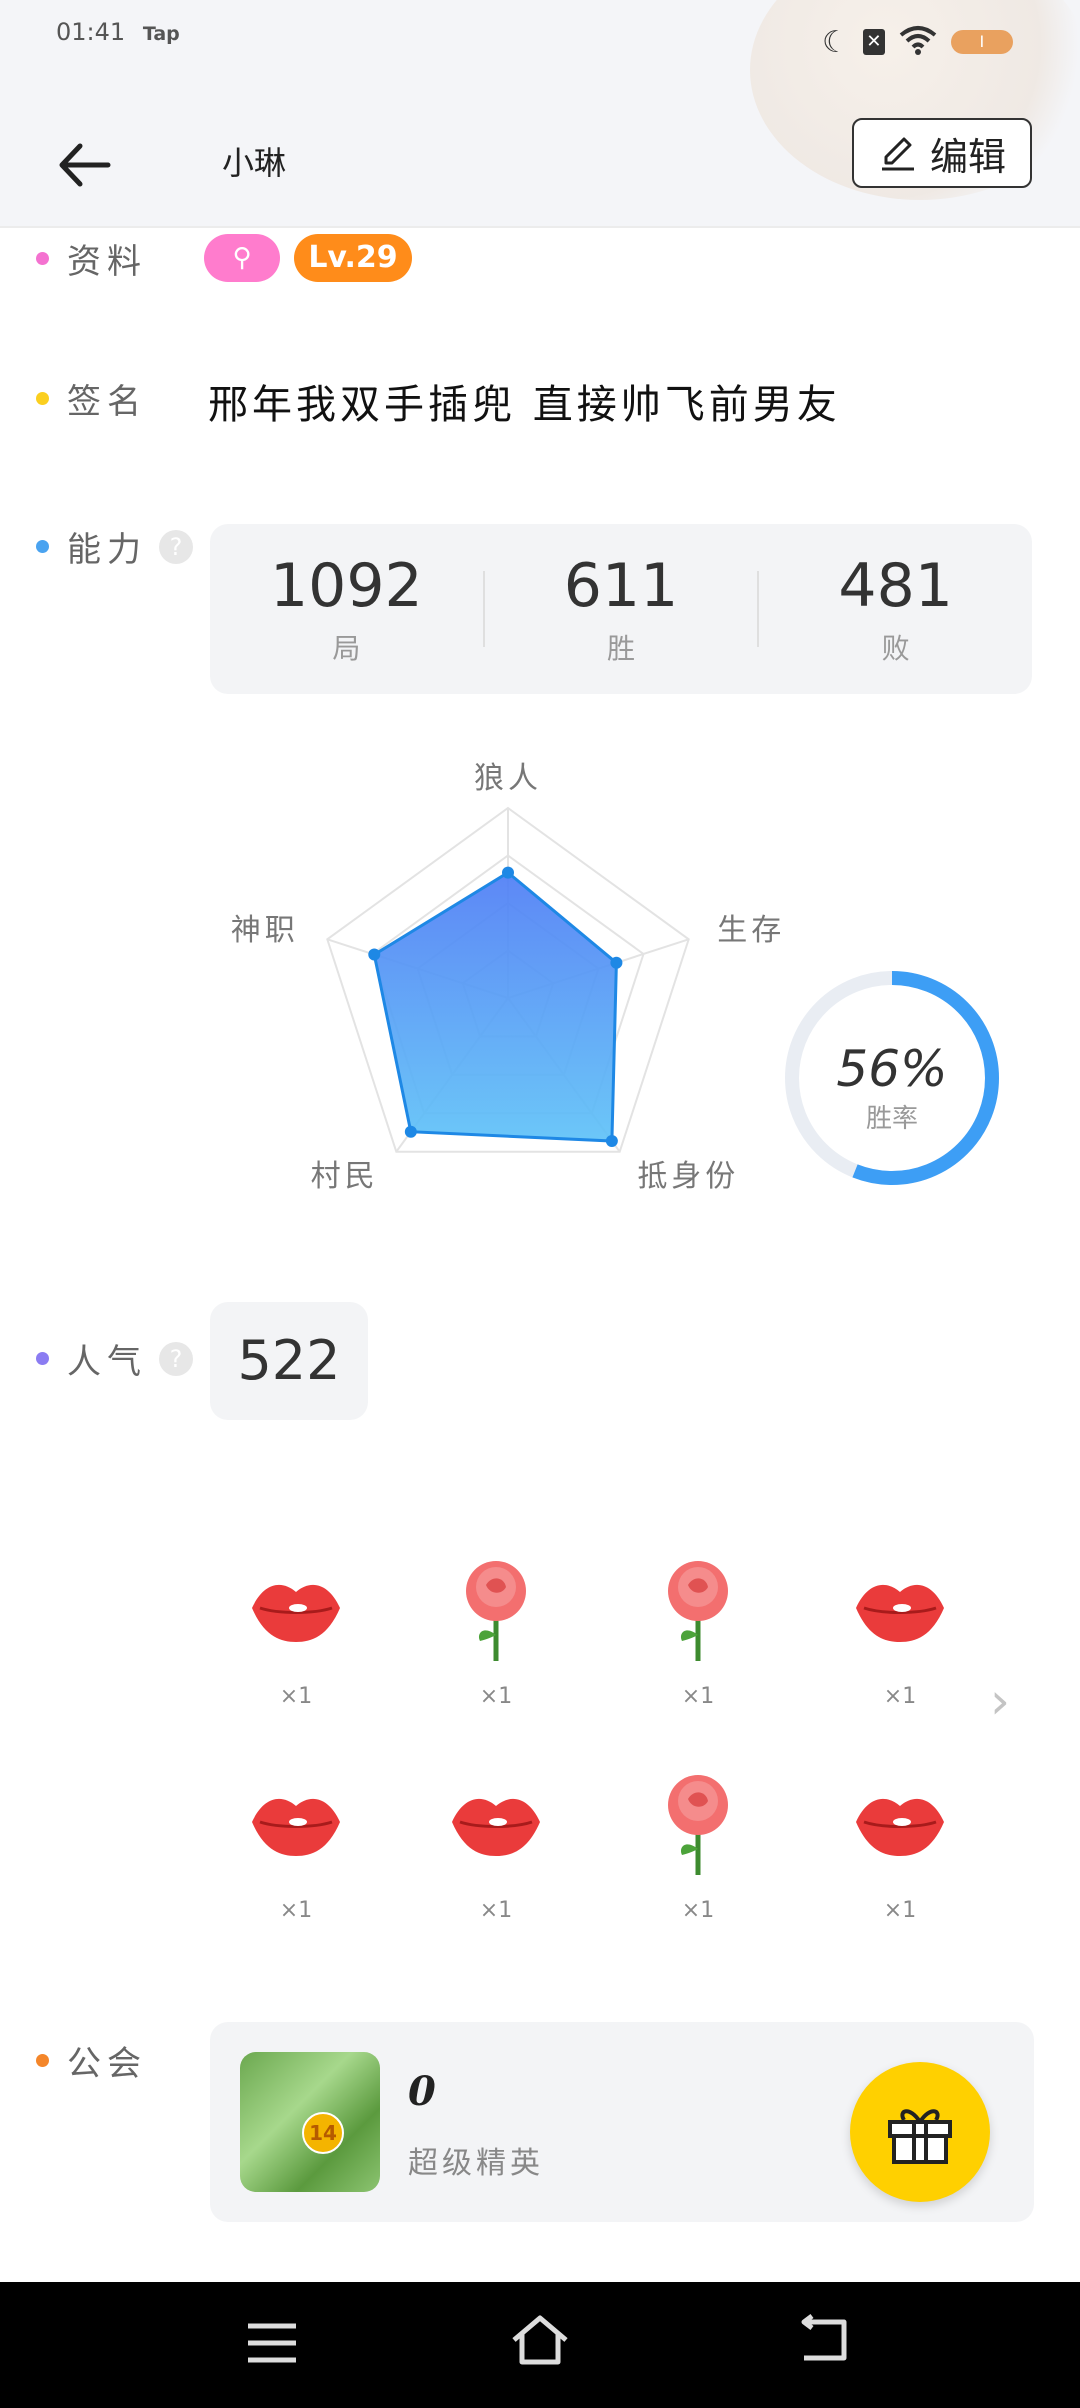 The height and width of the screenshot is (2408, 1080). I want to click on signature-label: 签名, so click(107, 402).